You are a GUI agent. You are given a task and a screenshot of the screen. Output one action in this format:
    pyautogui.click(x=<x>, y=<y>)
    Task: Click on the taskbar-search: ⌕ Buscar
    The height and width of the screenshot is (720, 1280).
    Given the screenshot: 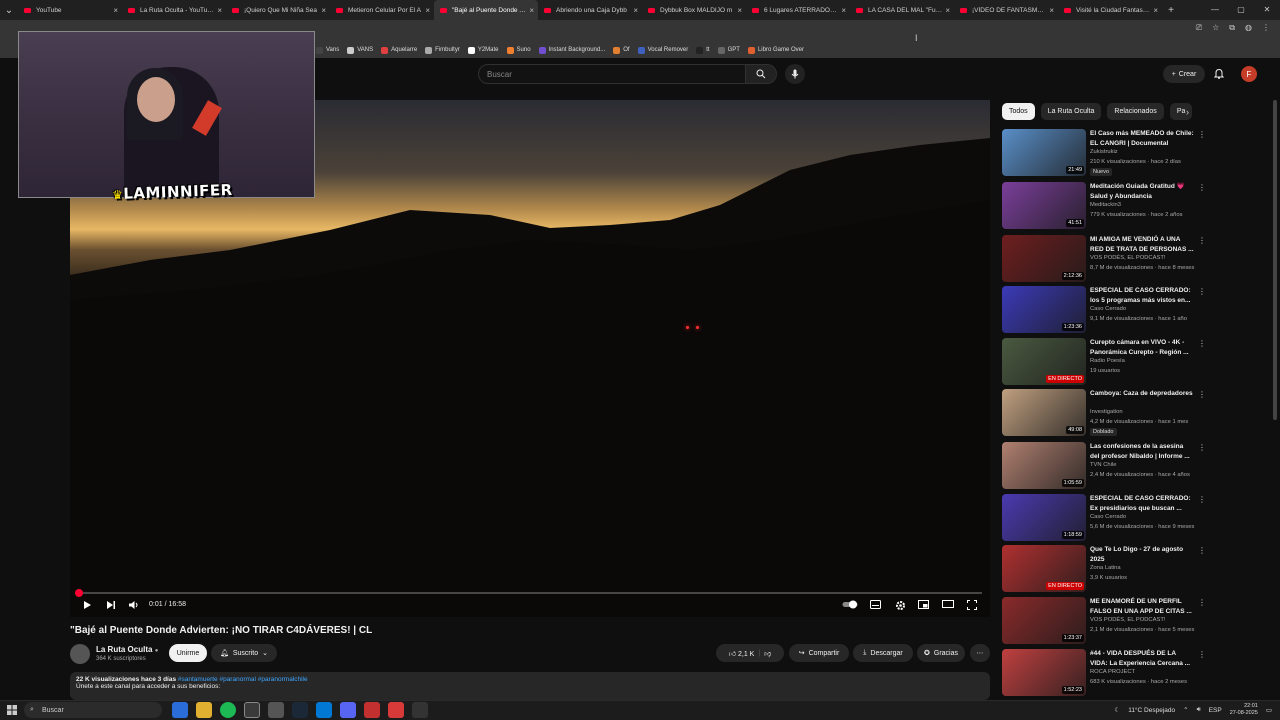 What is the action you would take?
    pyautogui.click(x=93, y=710)
    